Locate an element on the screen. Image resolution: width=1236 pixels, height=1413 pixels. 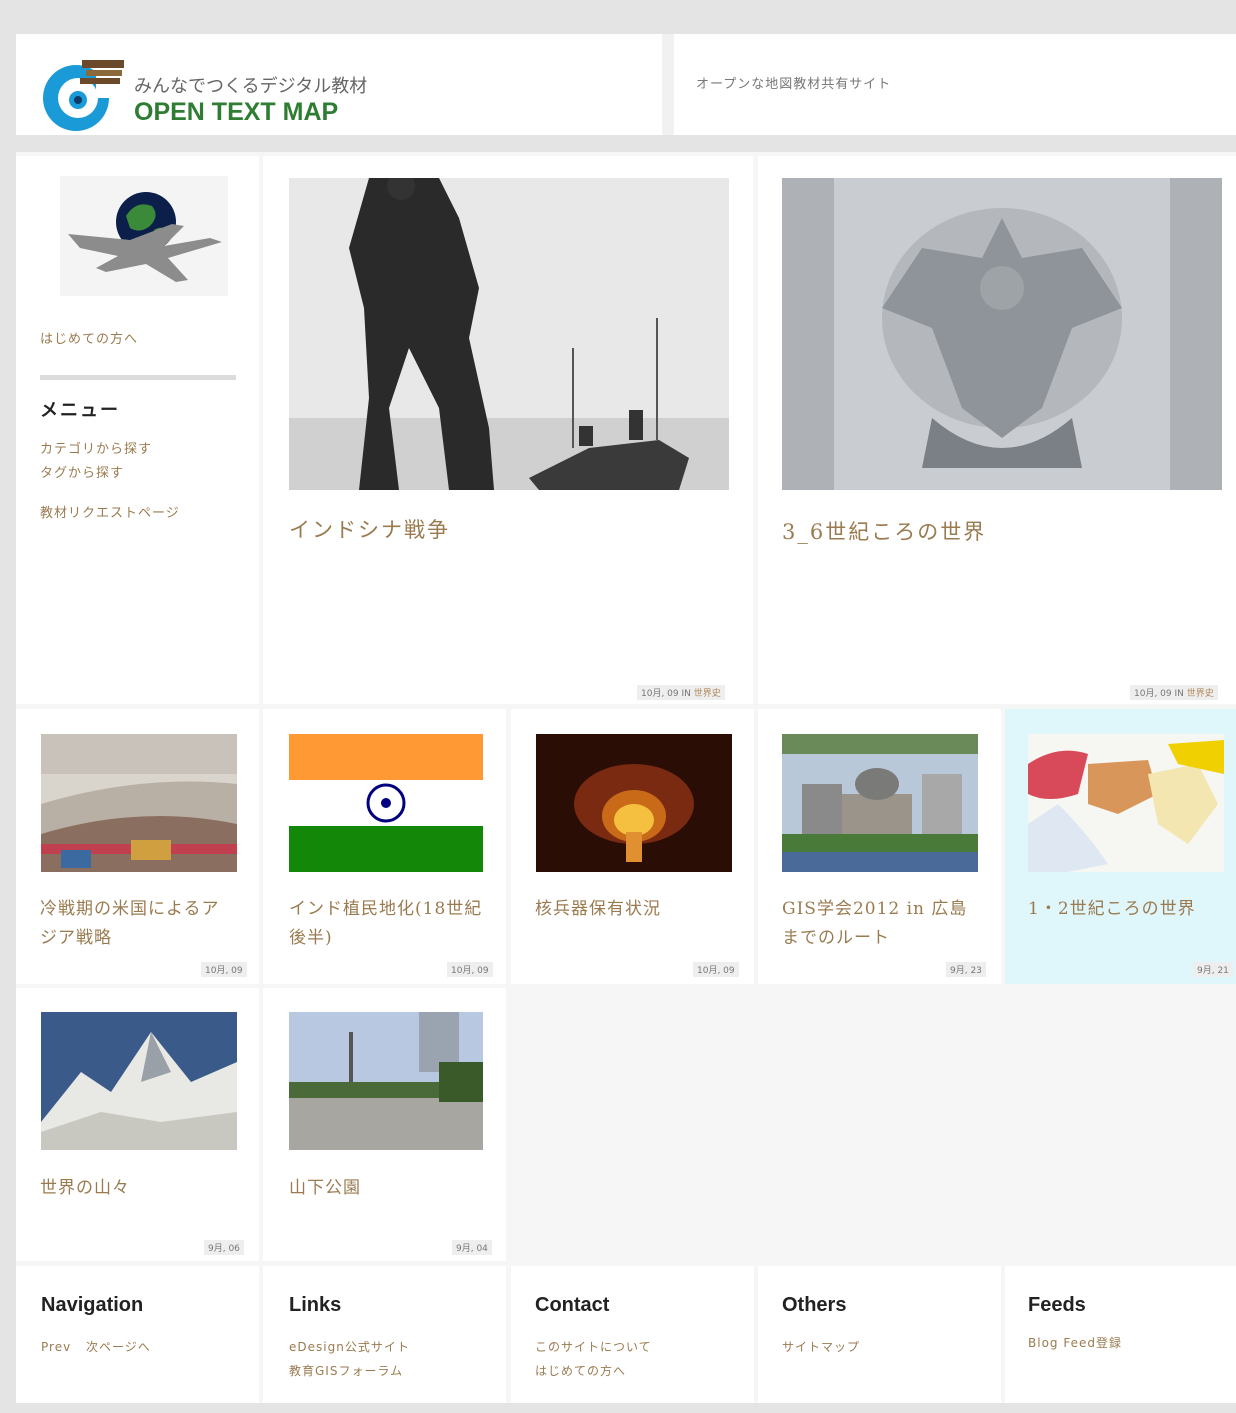
footer-heading: Navigation is located at coordinates (92, 1305).